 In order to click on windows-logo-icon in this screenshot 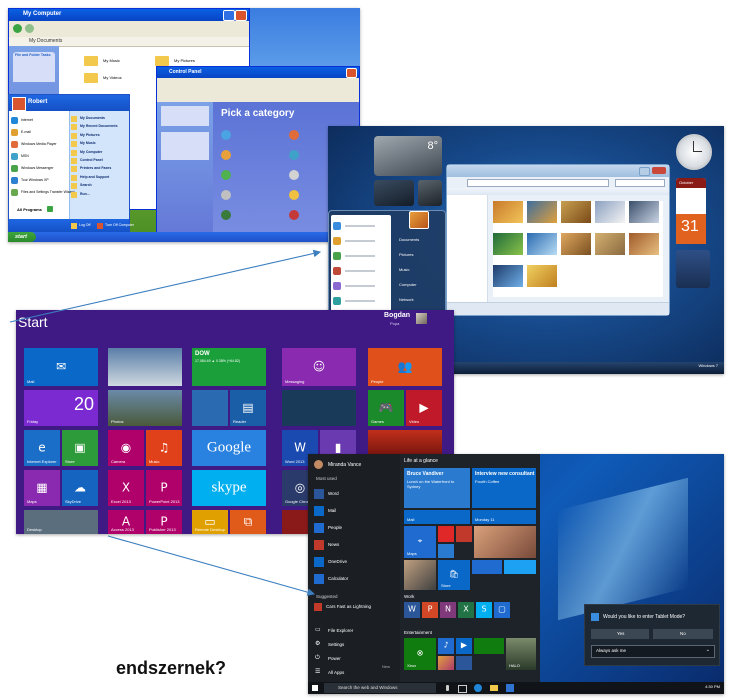, I will do `click(315, 688)`.